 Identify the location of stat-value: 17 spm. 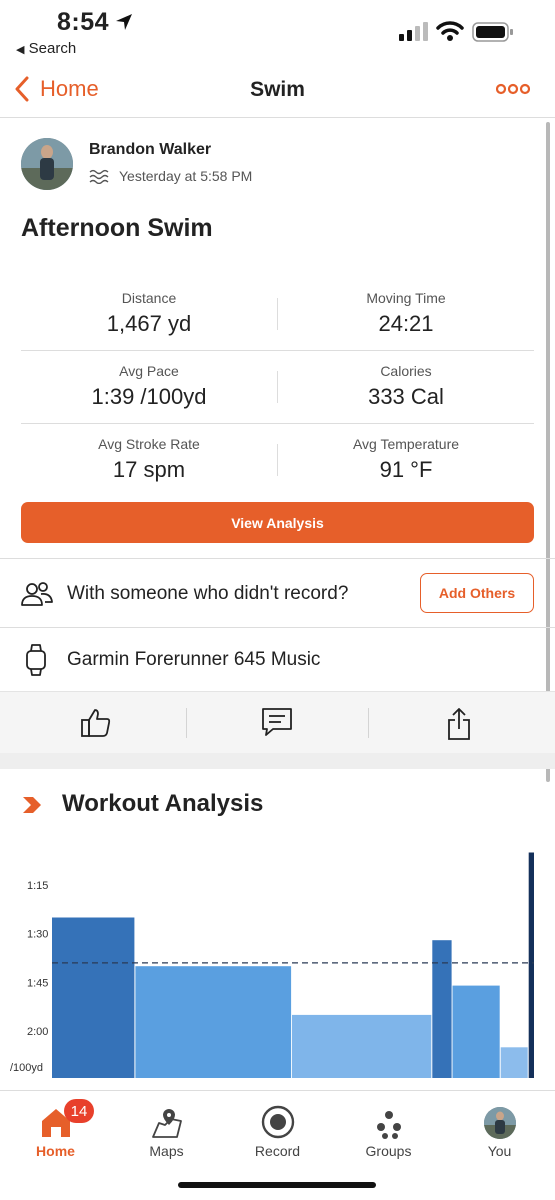
(149, 469).